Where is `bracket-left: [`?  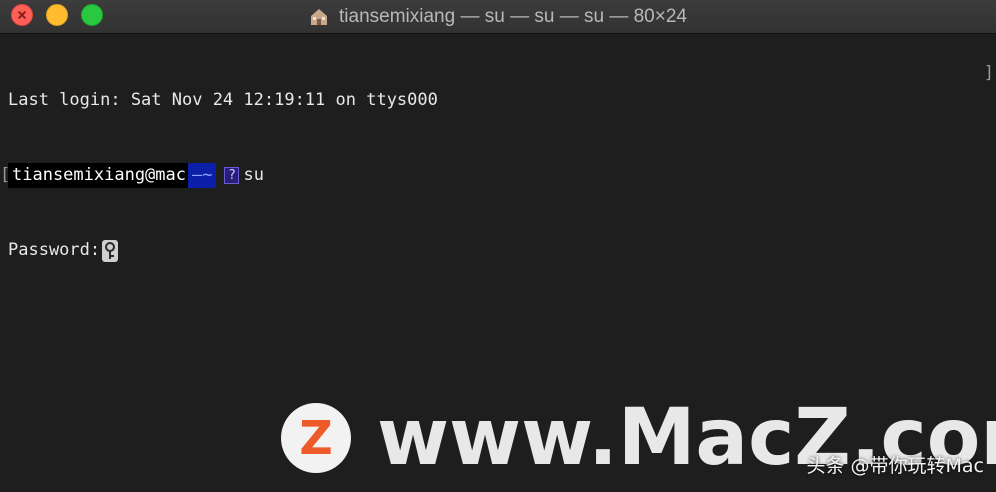
bracket-left: [ is located at coordinates (5, 175).